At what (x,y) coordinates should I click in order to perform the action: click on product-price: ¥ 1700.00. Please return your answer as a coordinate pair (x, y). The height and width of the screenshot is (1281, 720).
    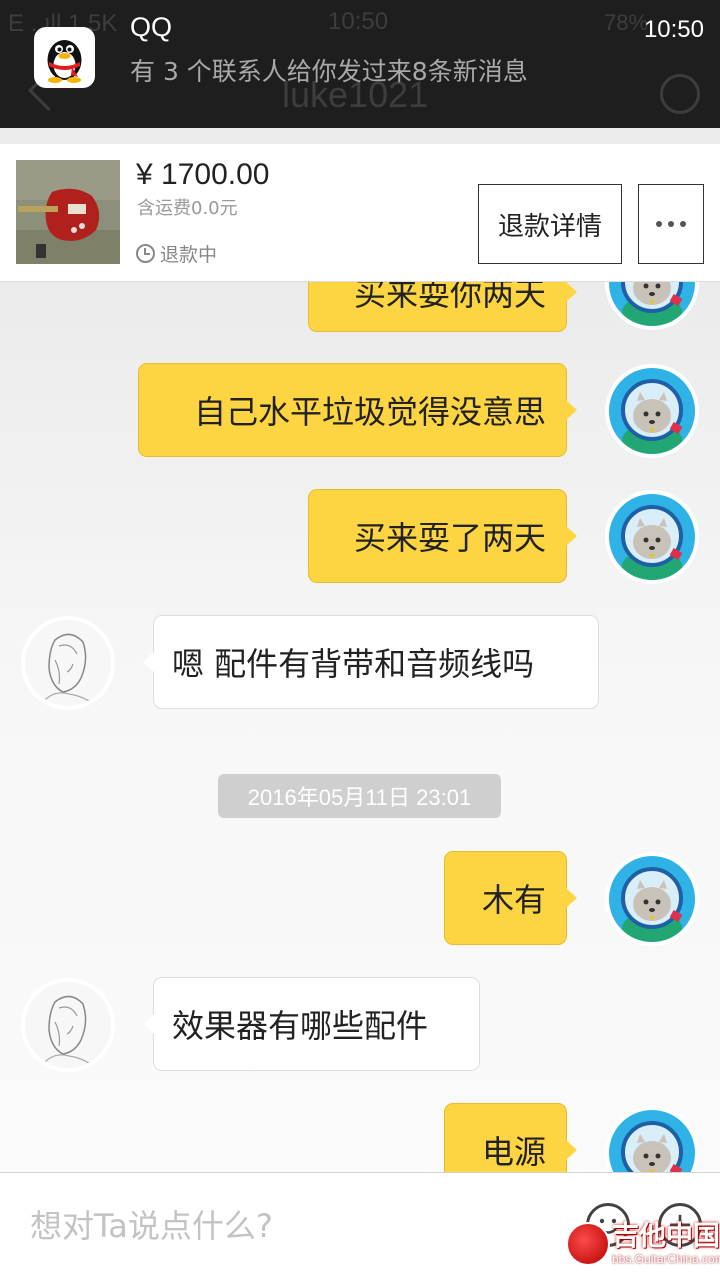
    Looking at the image, I should click on (203, 174).